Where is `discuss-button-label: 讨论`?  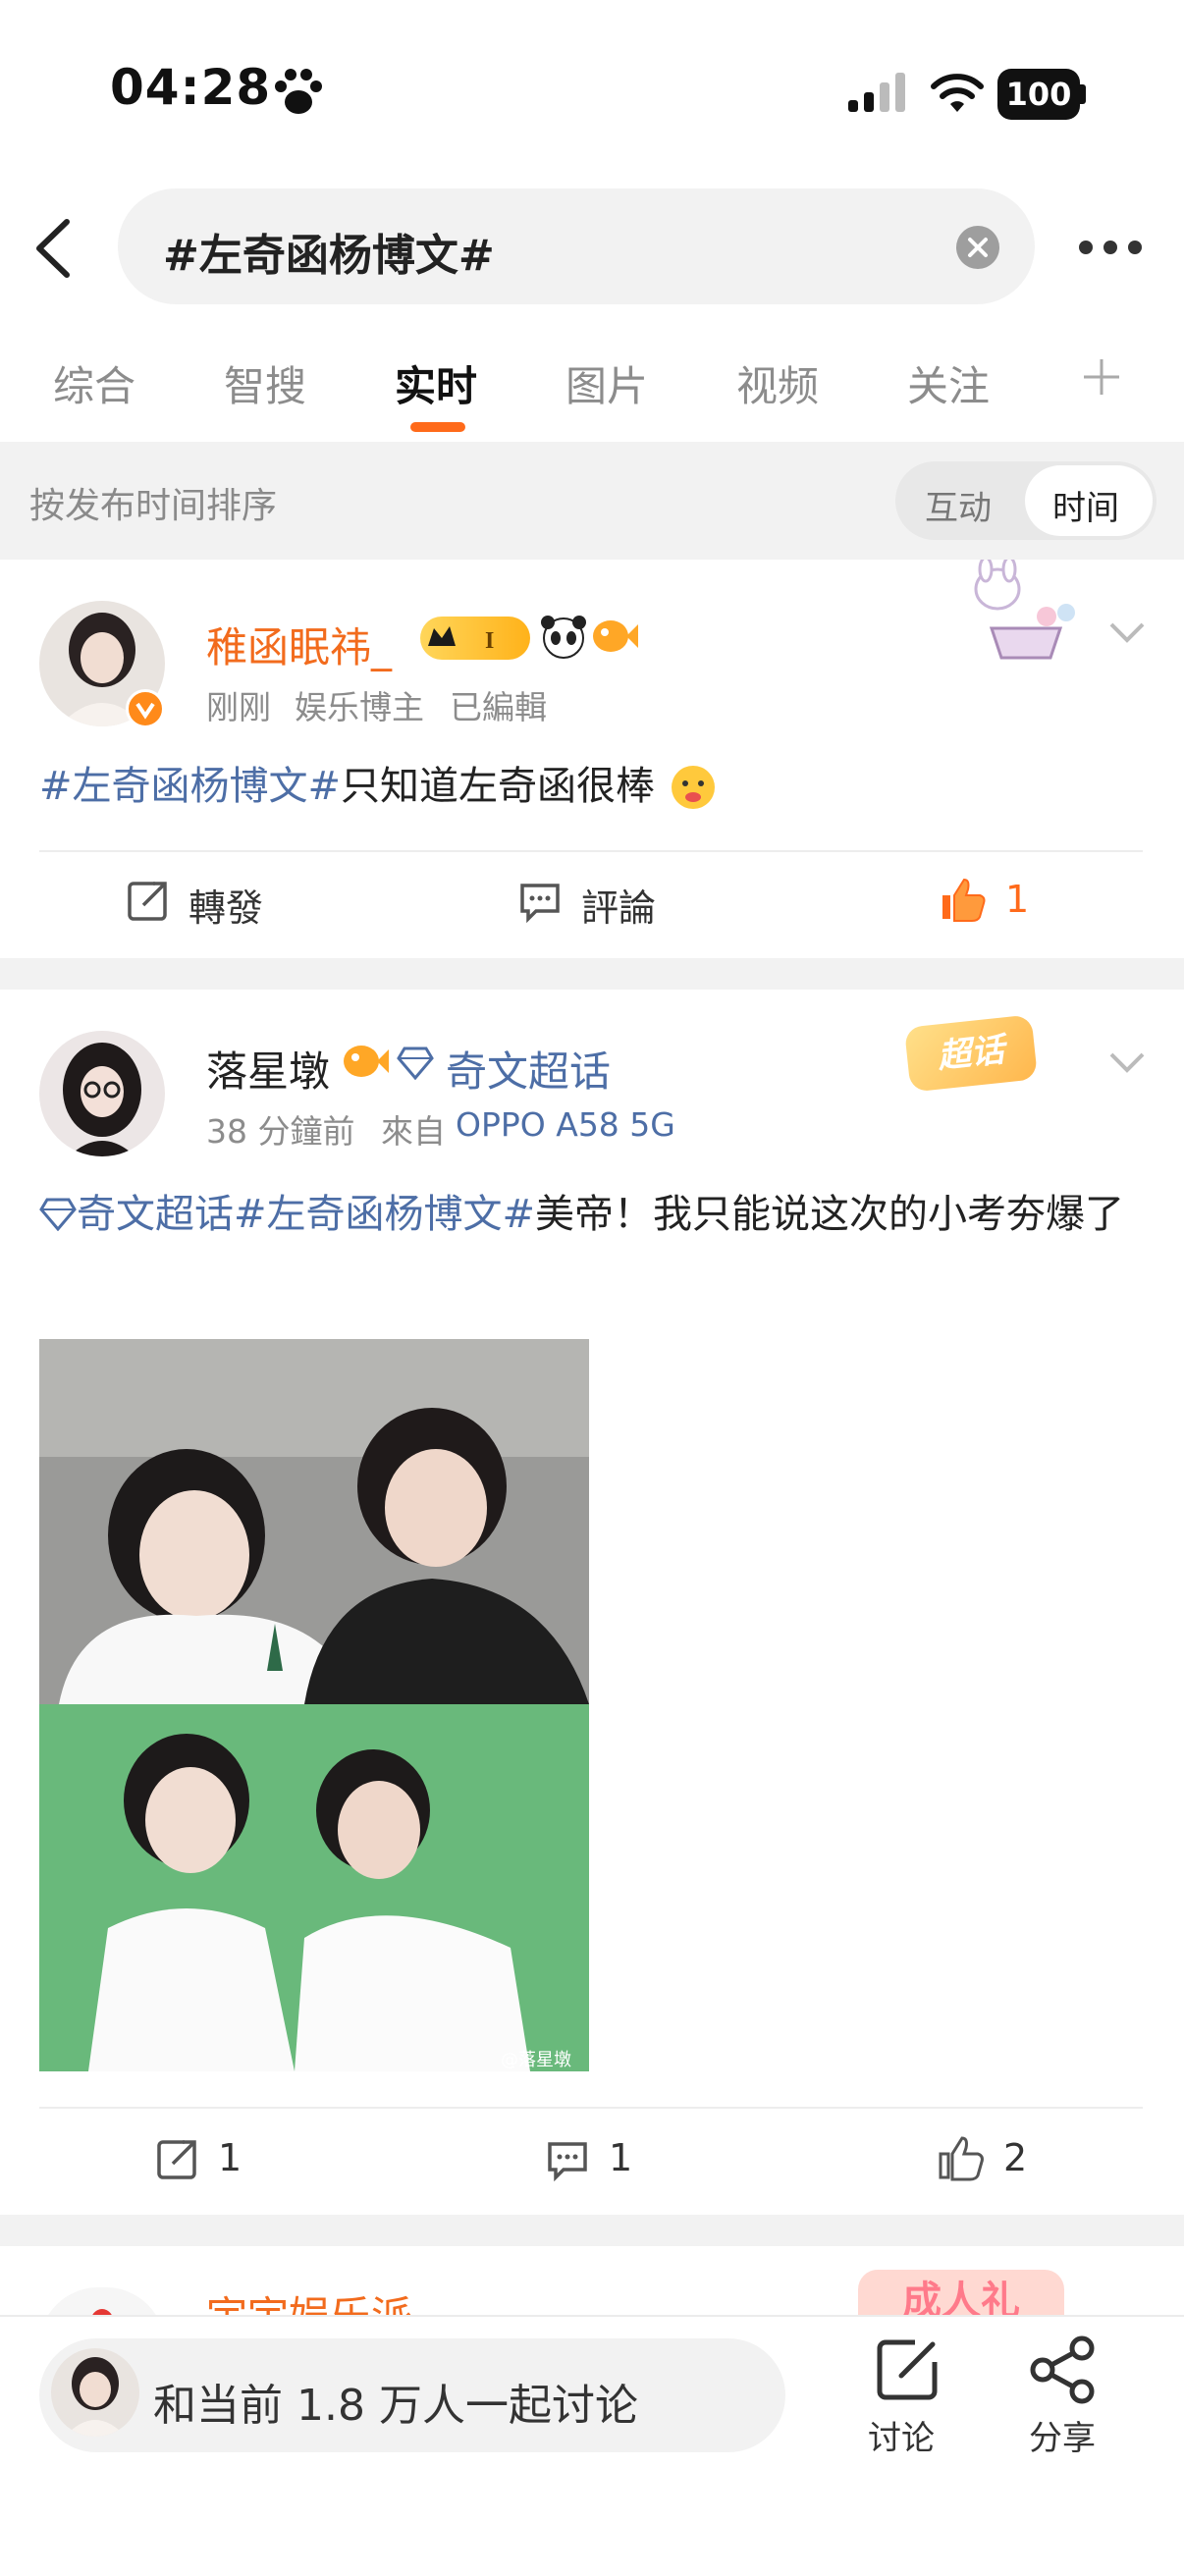 discuss-button-label: 讨论 is located at coordinates (902, 2435).